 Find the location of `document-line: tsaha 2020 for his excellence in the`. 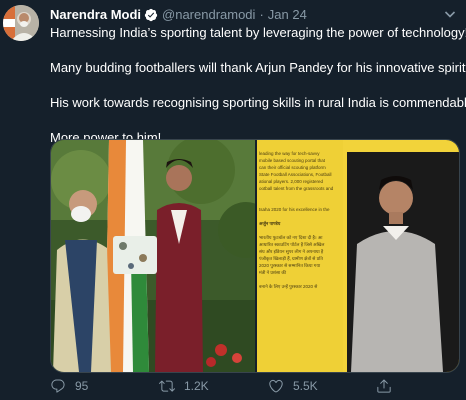

document-line: tsaha 2020 for his excellence in the is located at coordinates (294, 209).